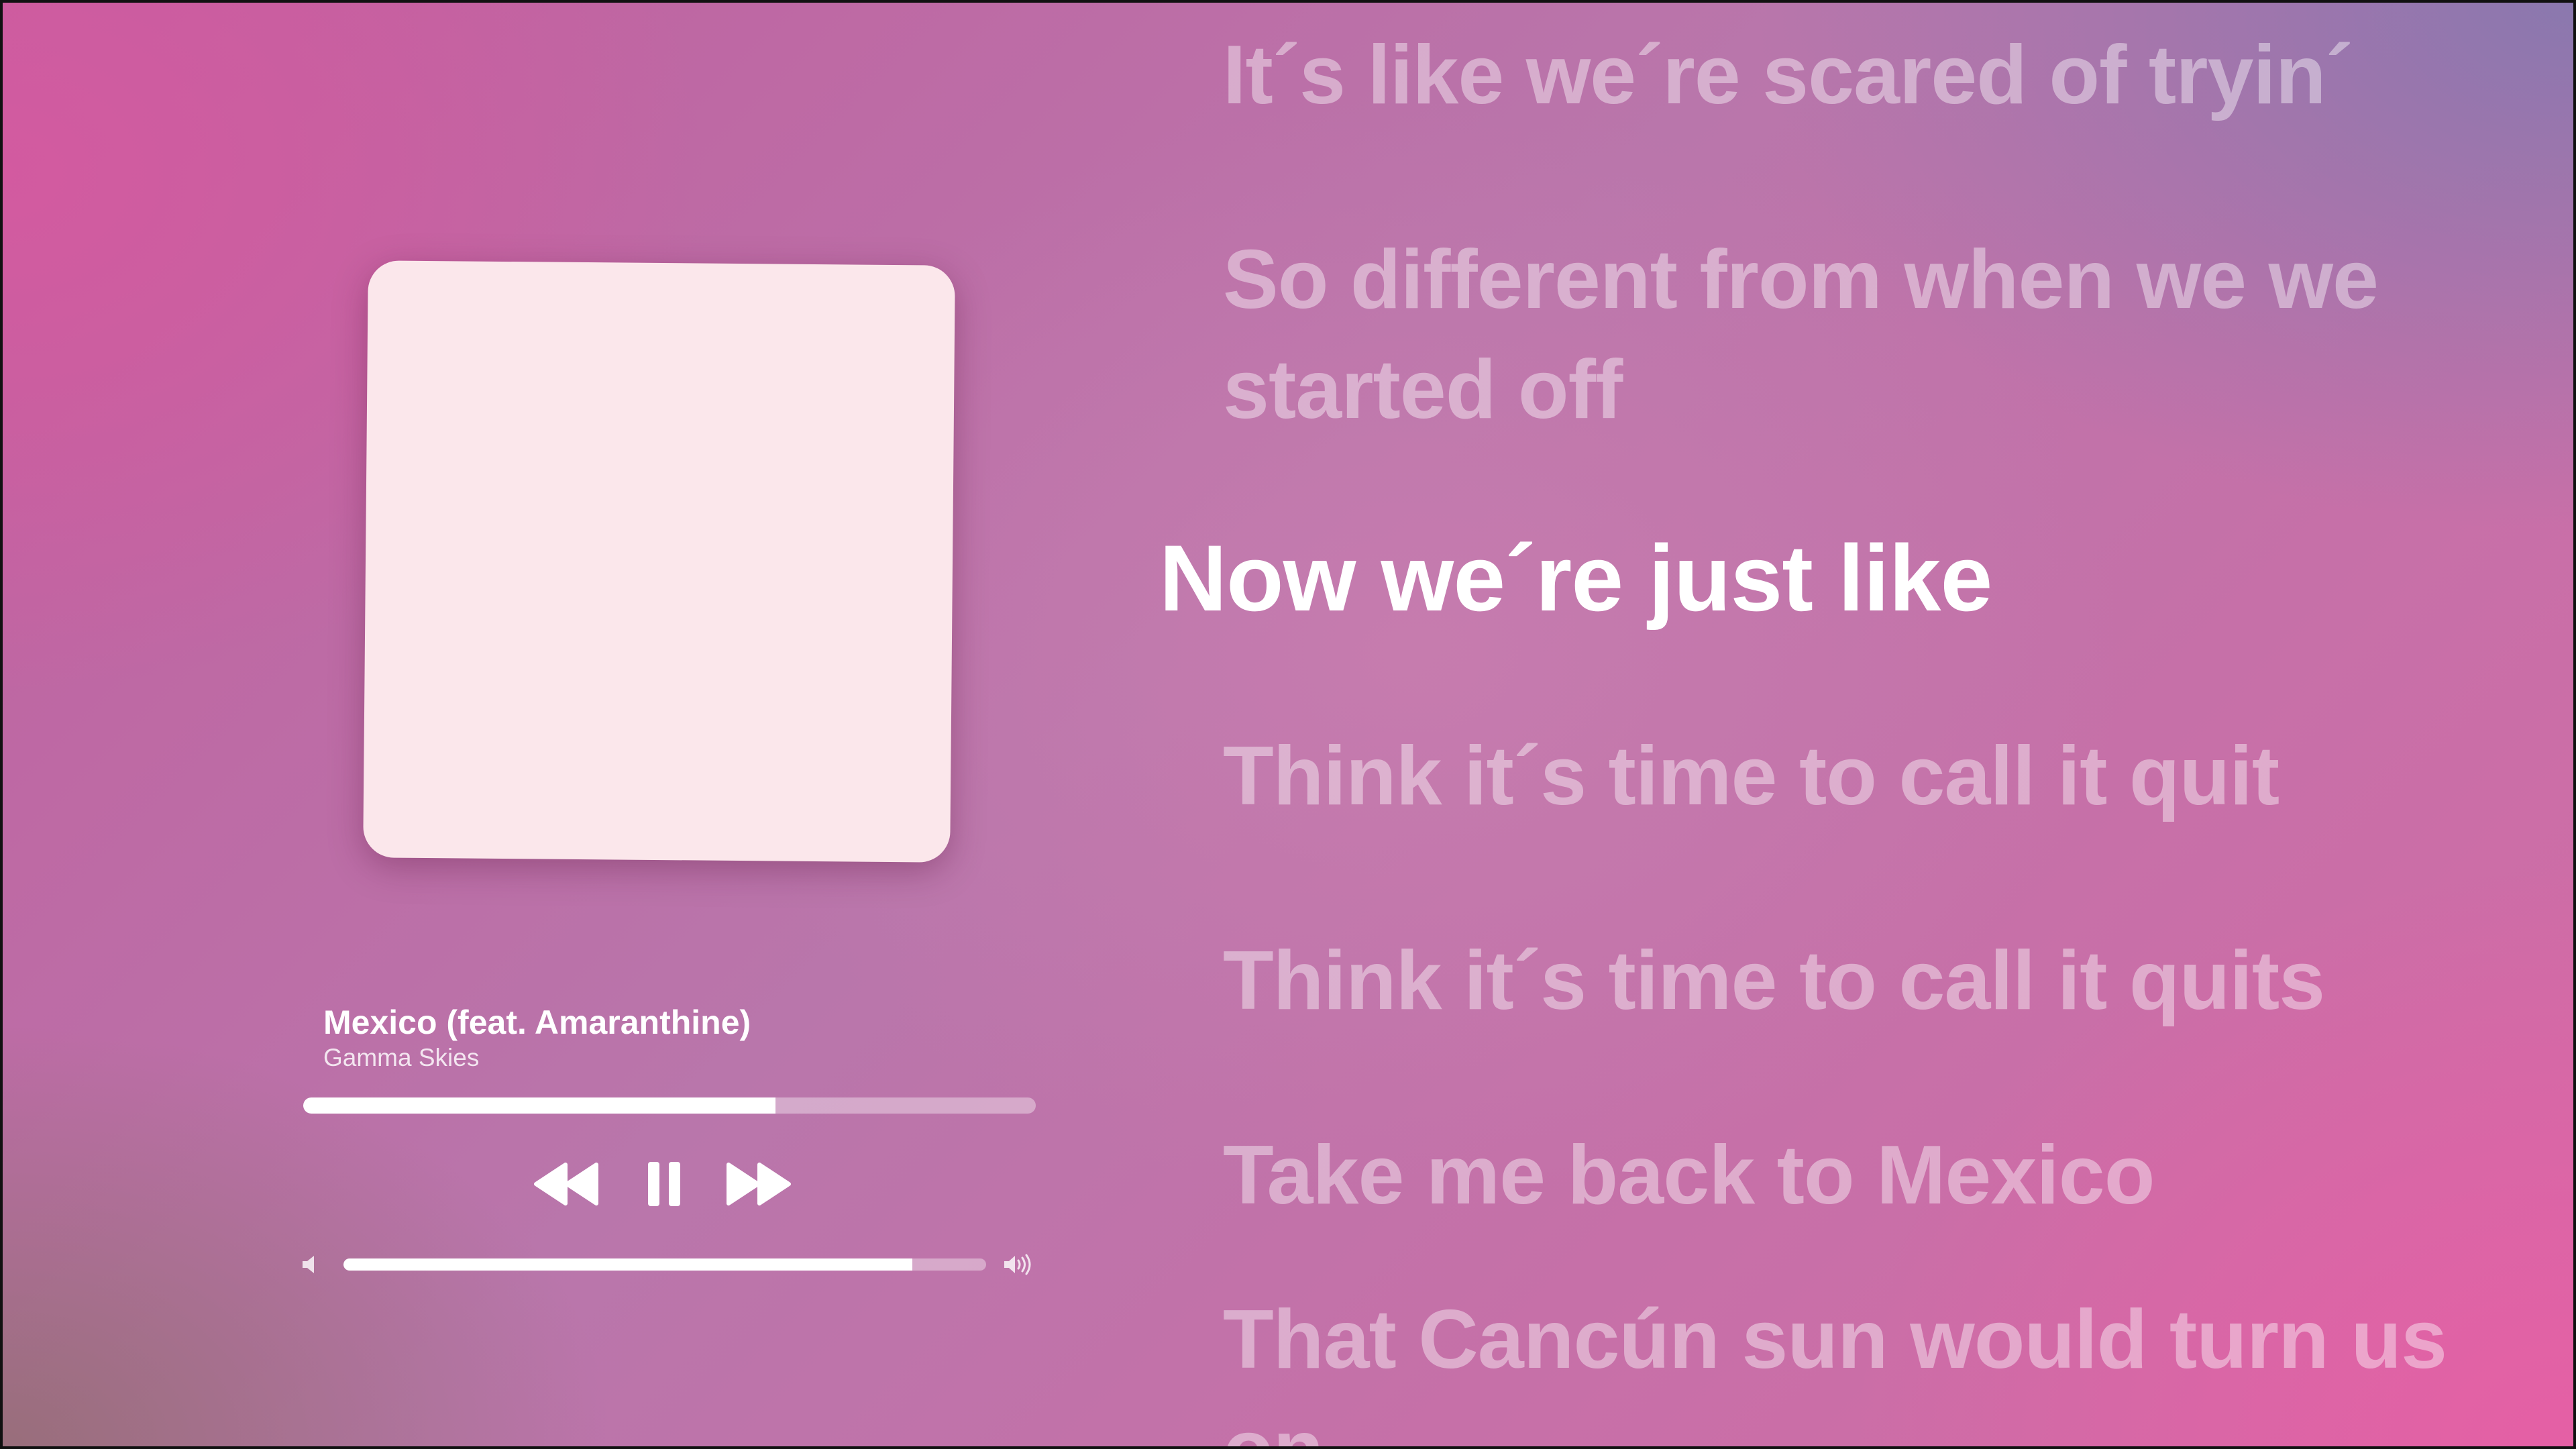 This screenshot has height=1449, width=2576. Describe the element at coordinates (1860, 1175) in the screenshot. I see `lyric-line: Take me back to Mexico` at that location.